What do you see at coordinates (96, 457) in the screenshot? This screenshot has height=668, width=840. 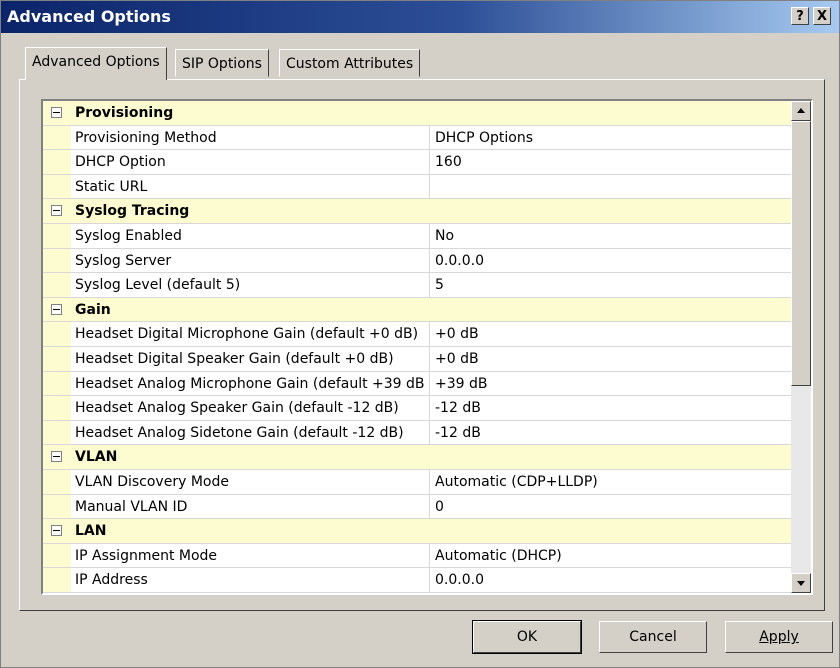 I see `category-name: VLAN` at bounding box center [96, 457].